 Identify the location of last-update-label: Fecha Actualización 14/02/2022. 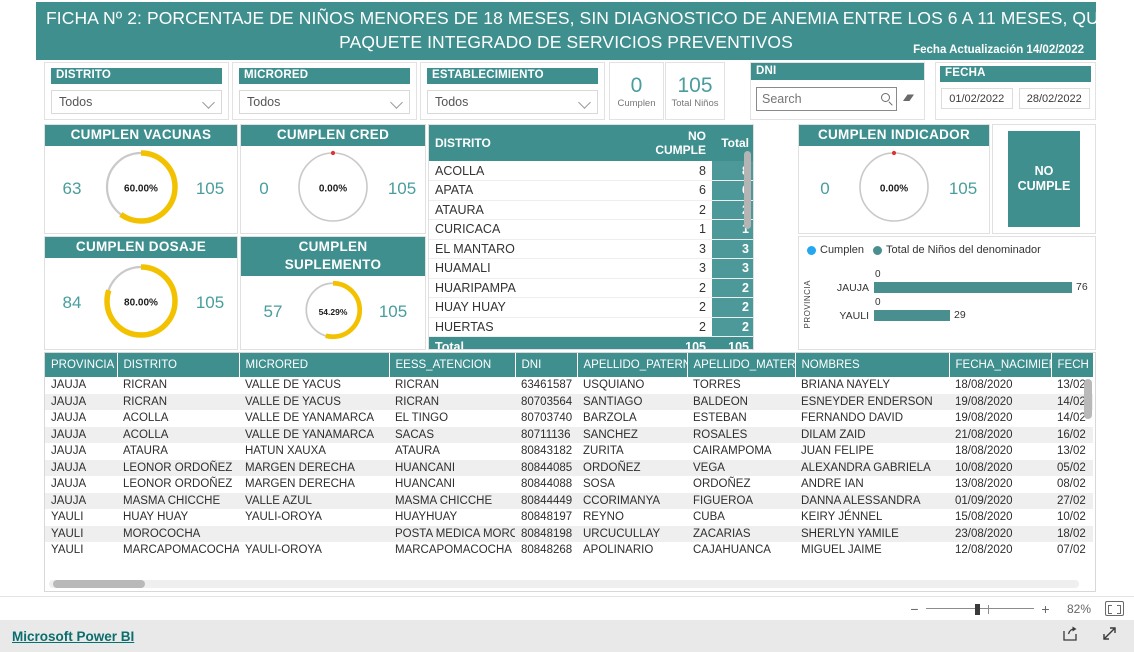
(998, 50).